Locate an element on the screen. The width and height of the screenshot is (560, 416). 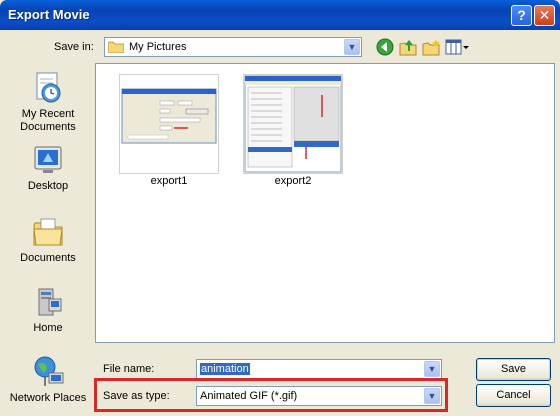
close-button: ✕ is located at coordinates (544, 15).